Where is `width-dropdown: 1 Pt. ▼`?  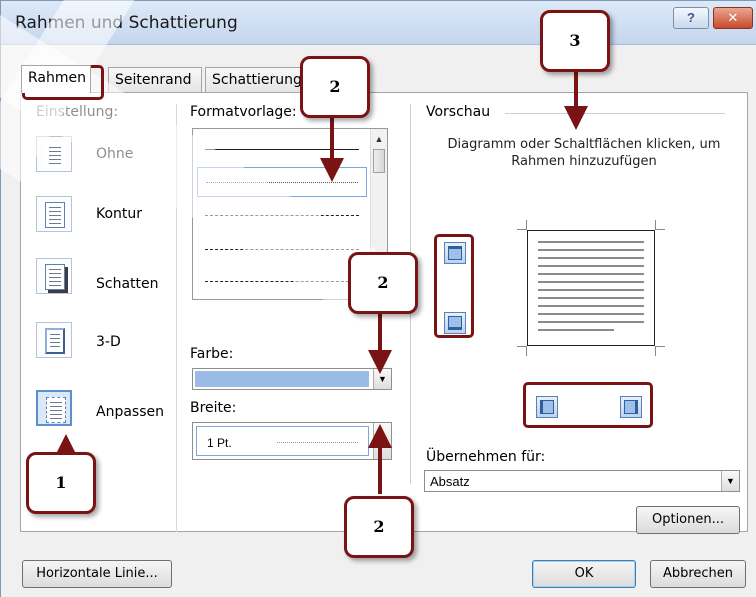
width-dropdown: 1 Pt. ▼ is located at coordinates (292, 441).